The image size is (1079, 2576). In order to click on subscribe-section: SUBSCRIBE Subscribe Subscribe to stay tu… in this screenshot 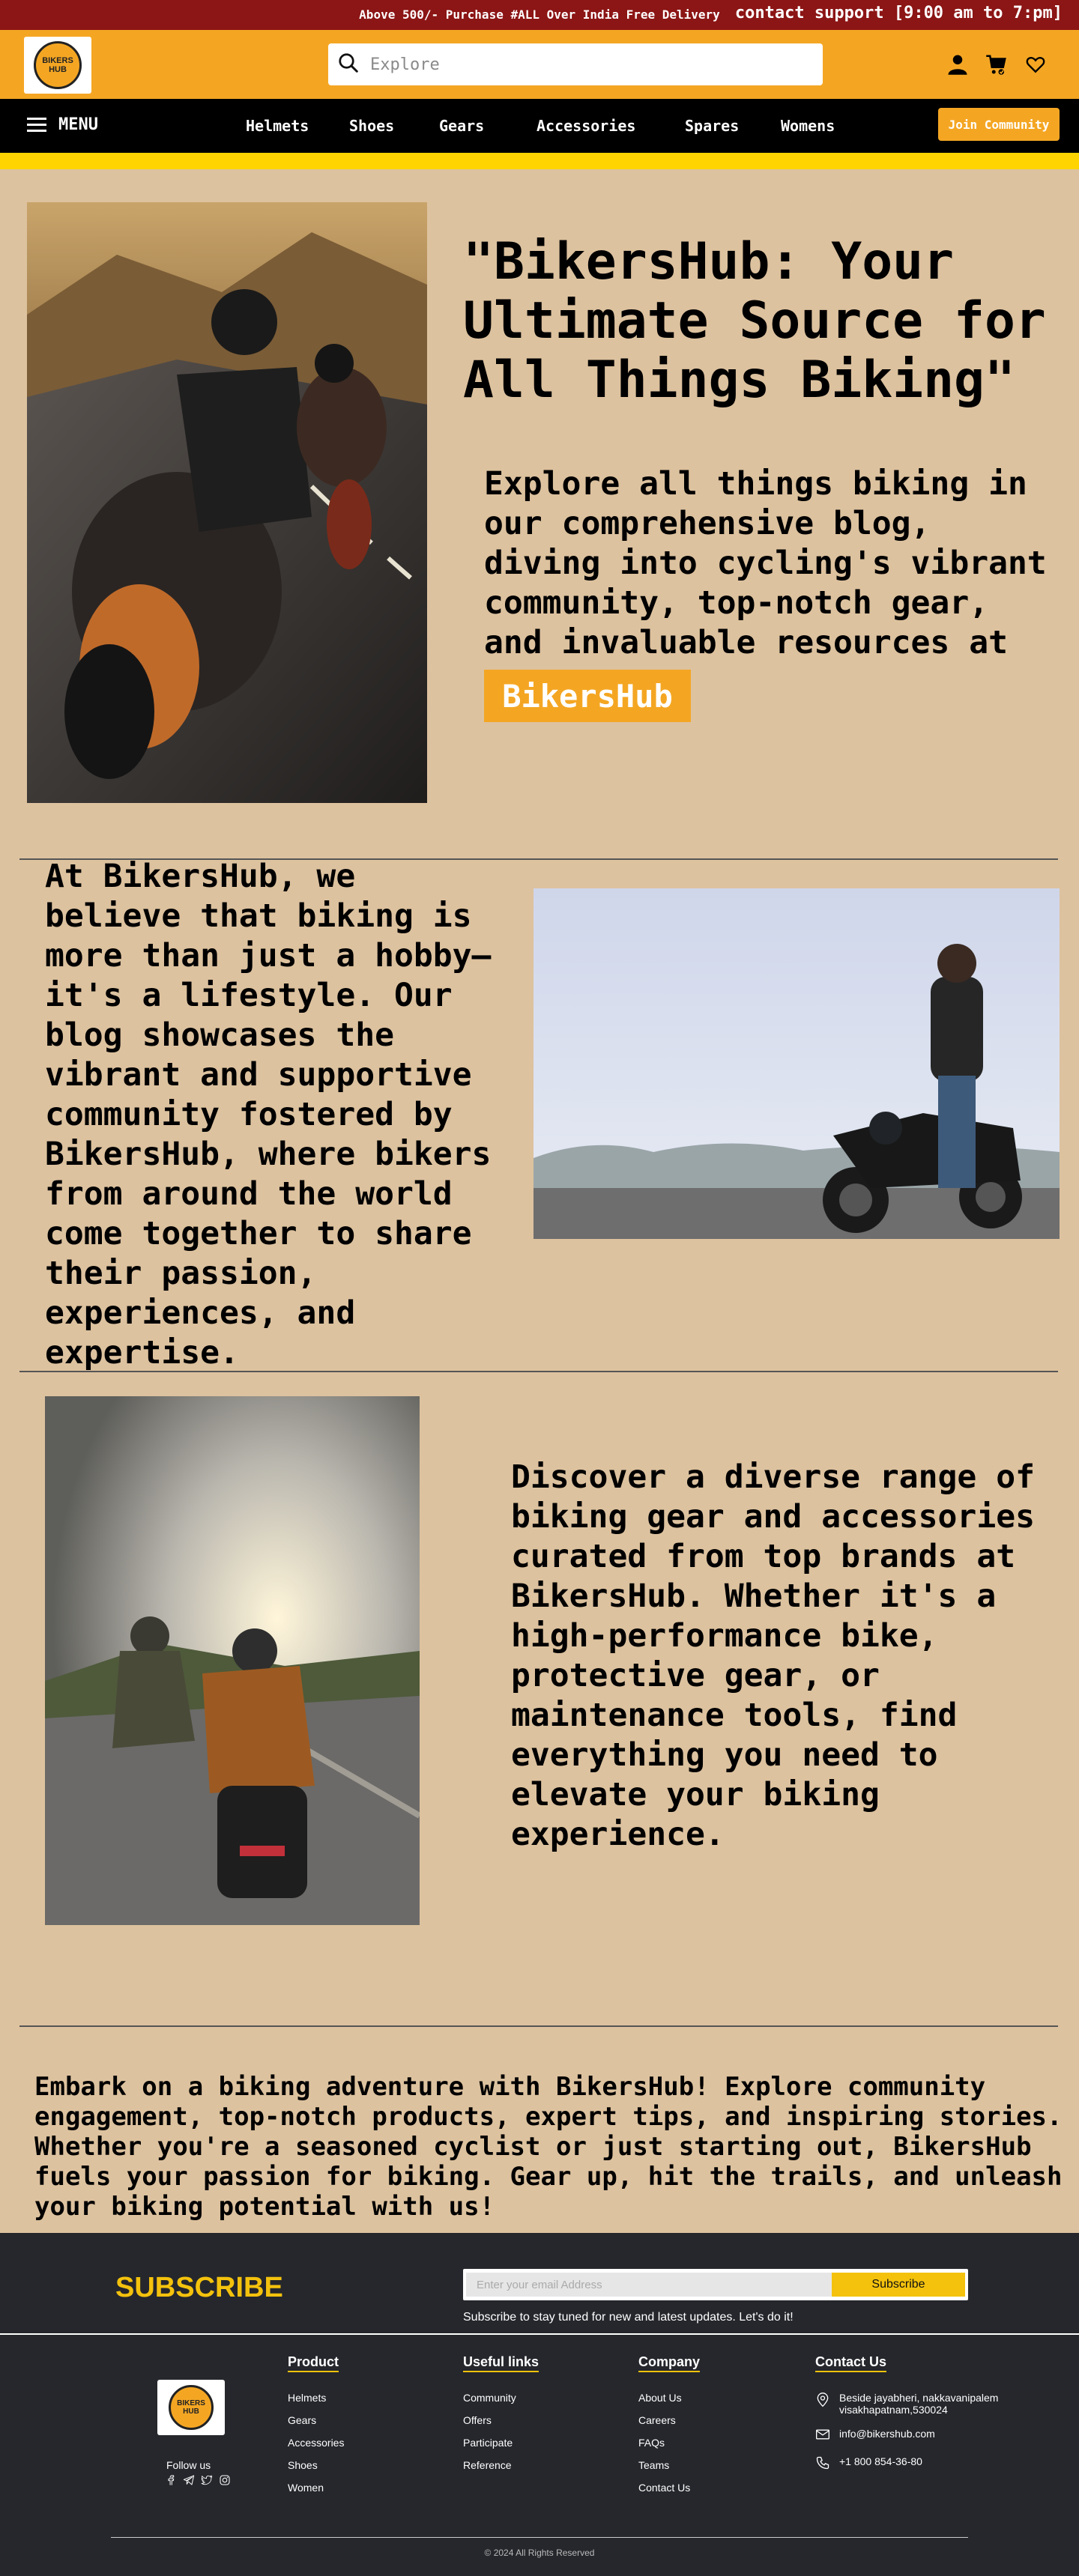, I will do `click(539, 2284)`.